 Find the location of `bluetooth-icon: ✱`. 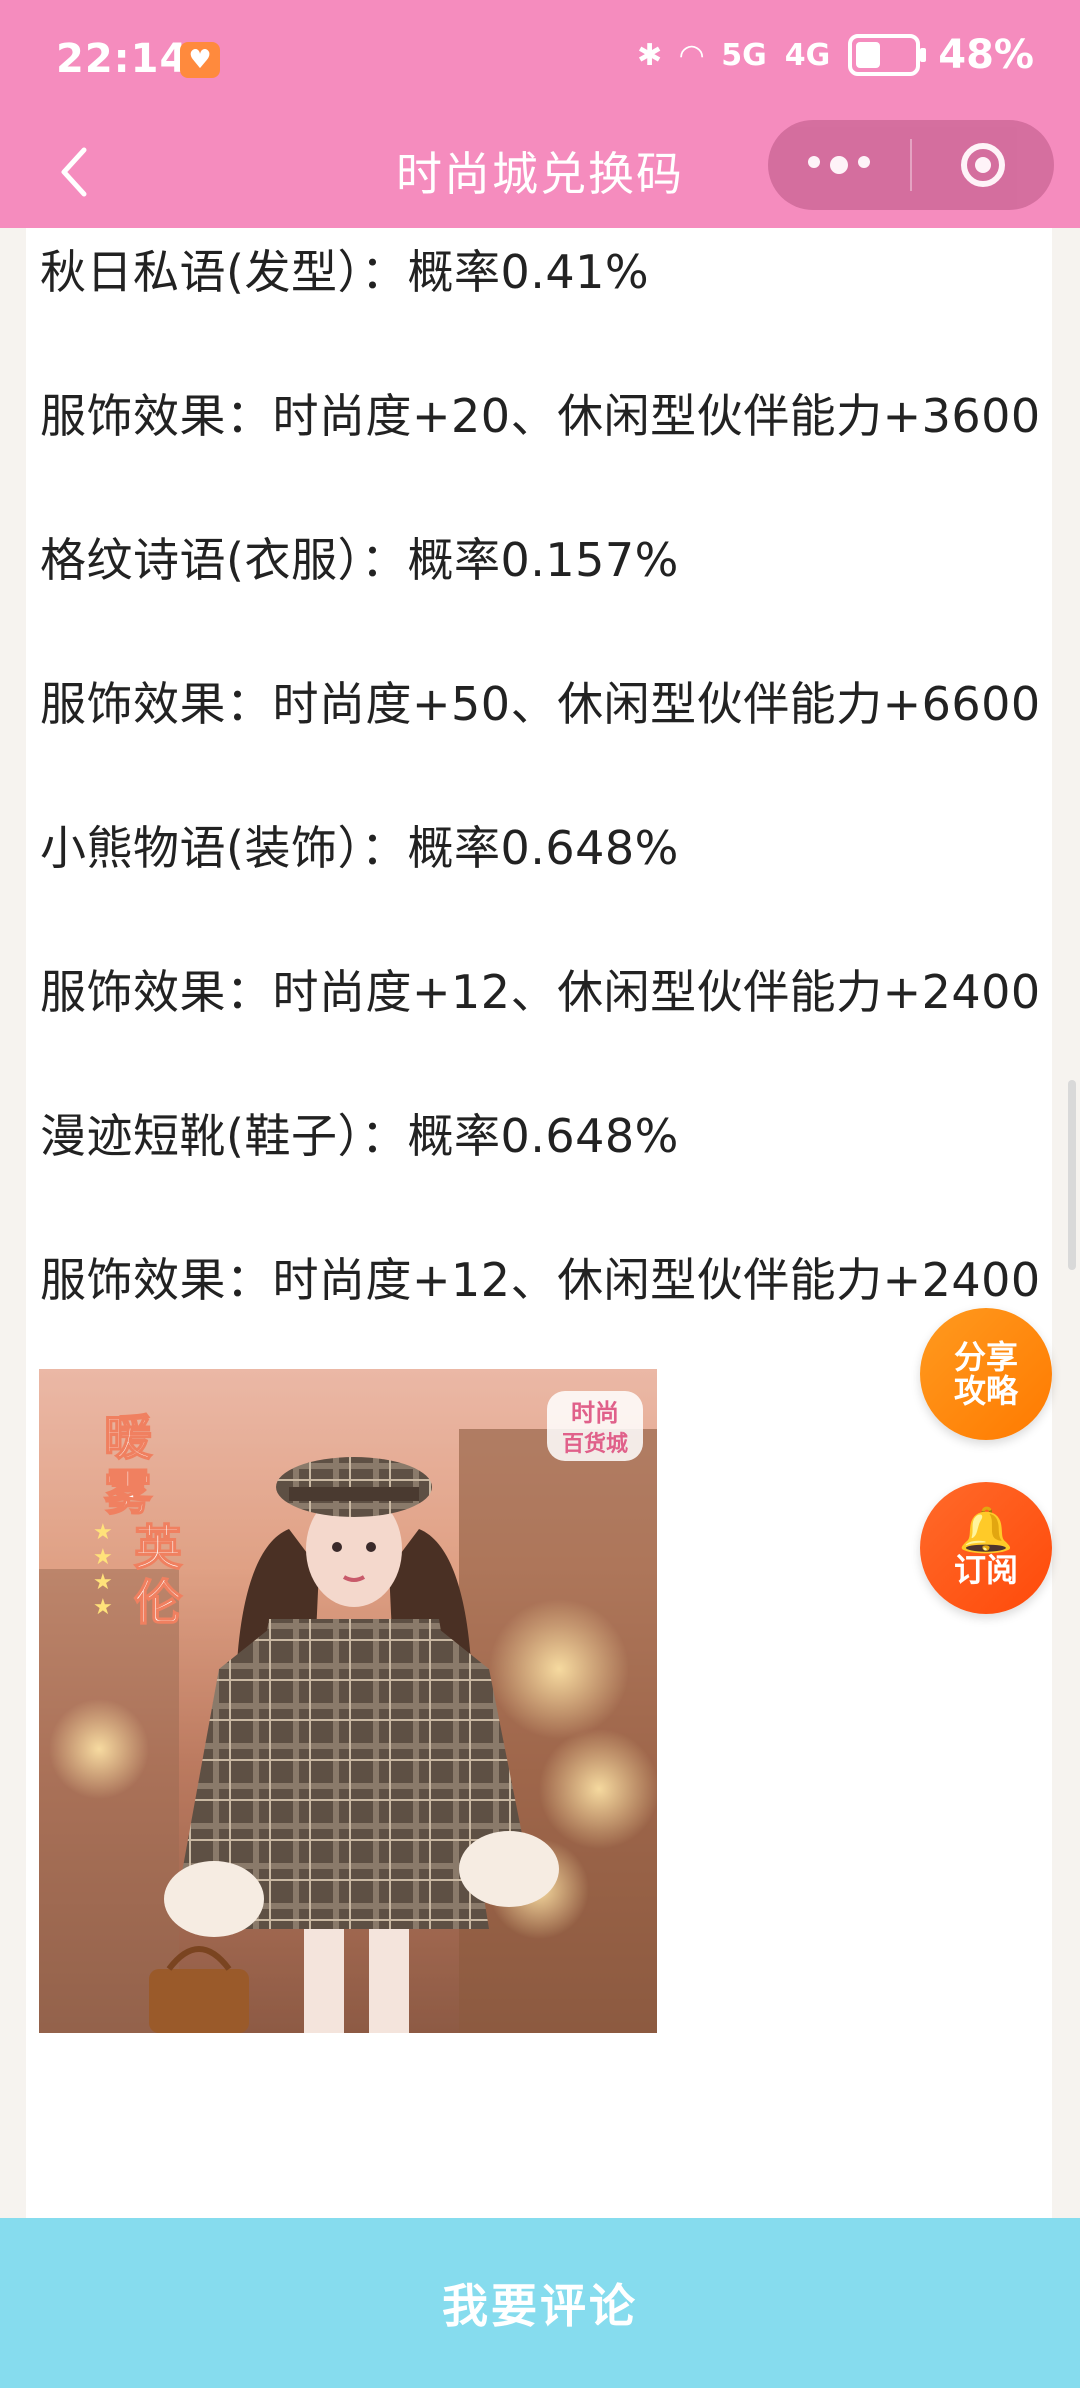

bluetooth-icon: ✱ is located at coordinates (650, 55).